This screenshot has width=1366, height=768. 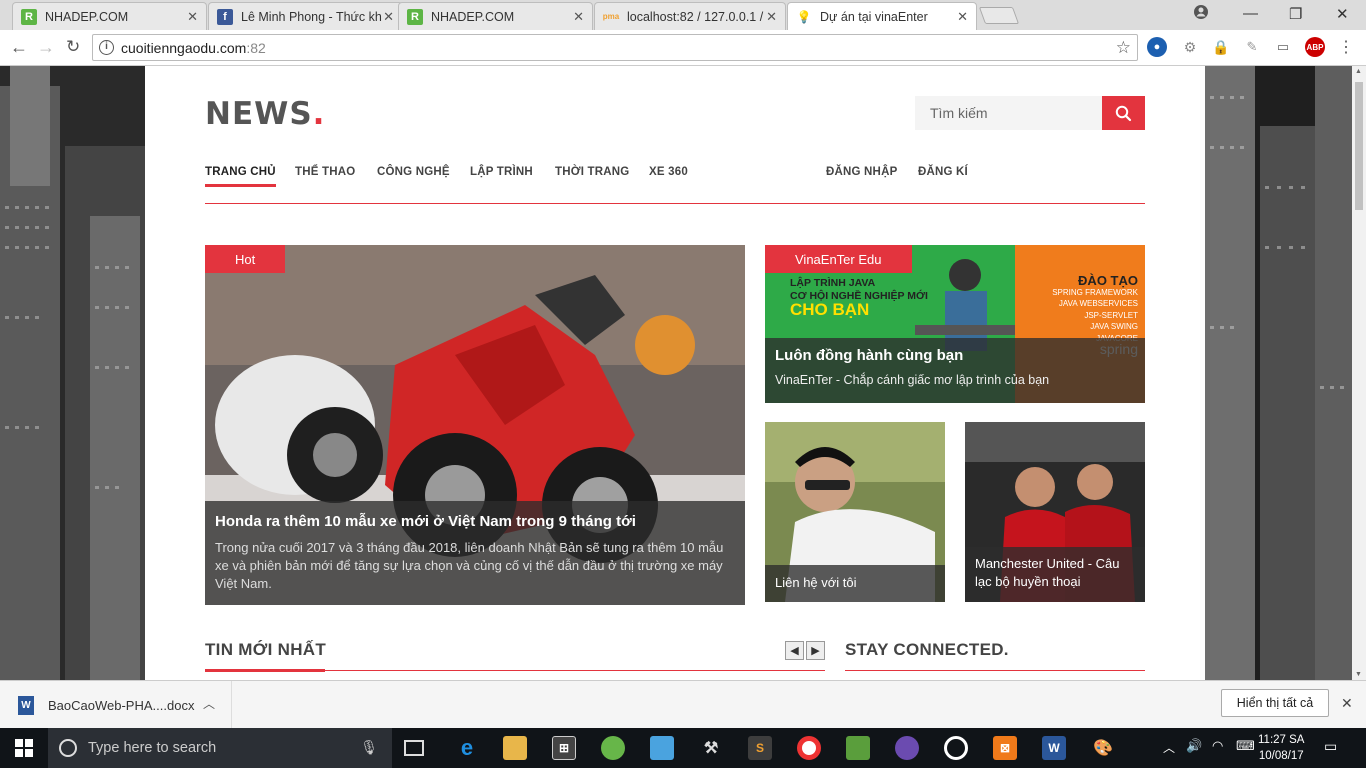 I want to click on extension-gear-icon: ⚙, so click(x=1190, y=47).